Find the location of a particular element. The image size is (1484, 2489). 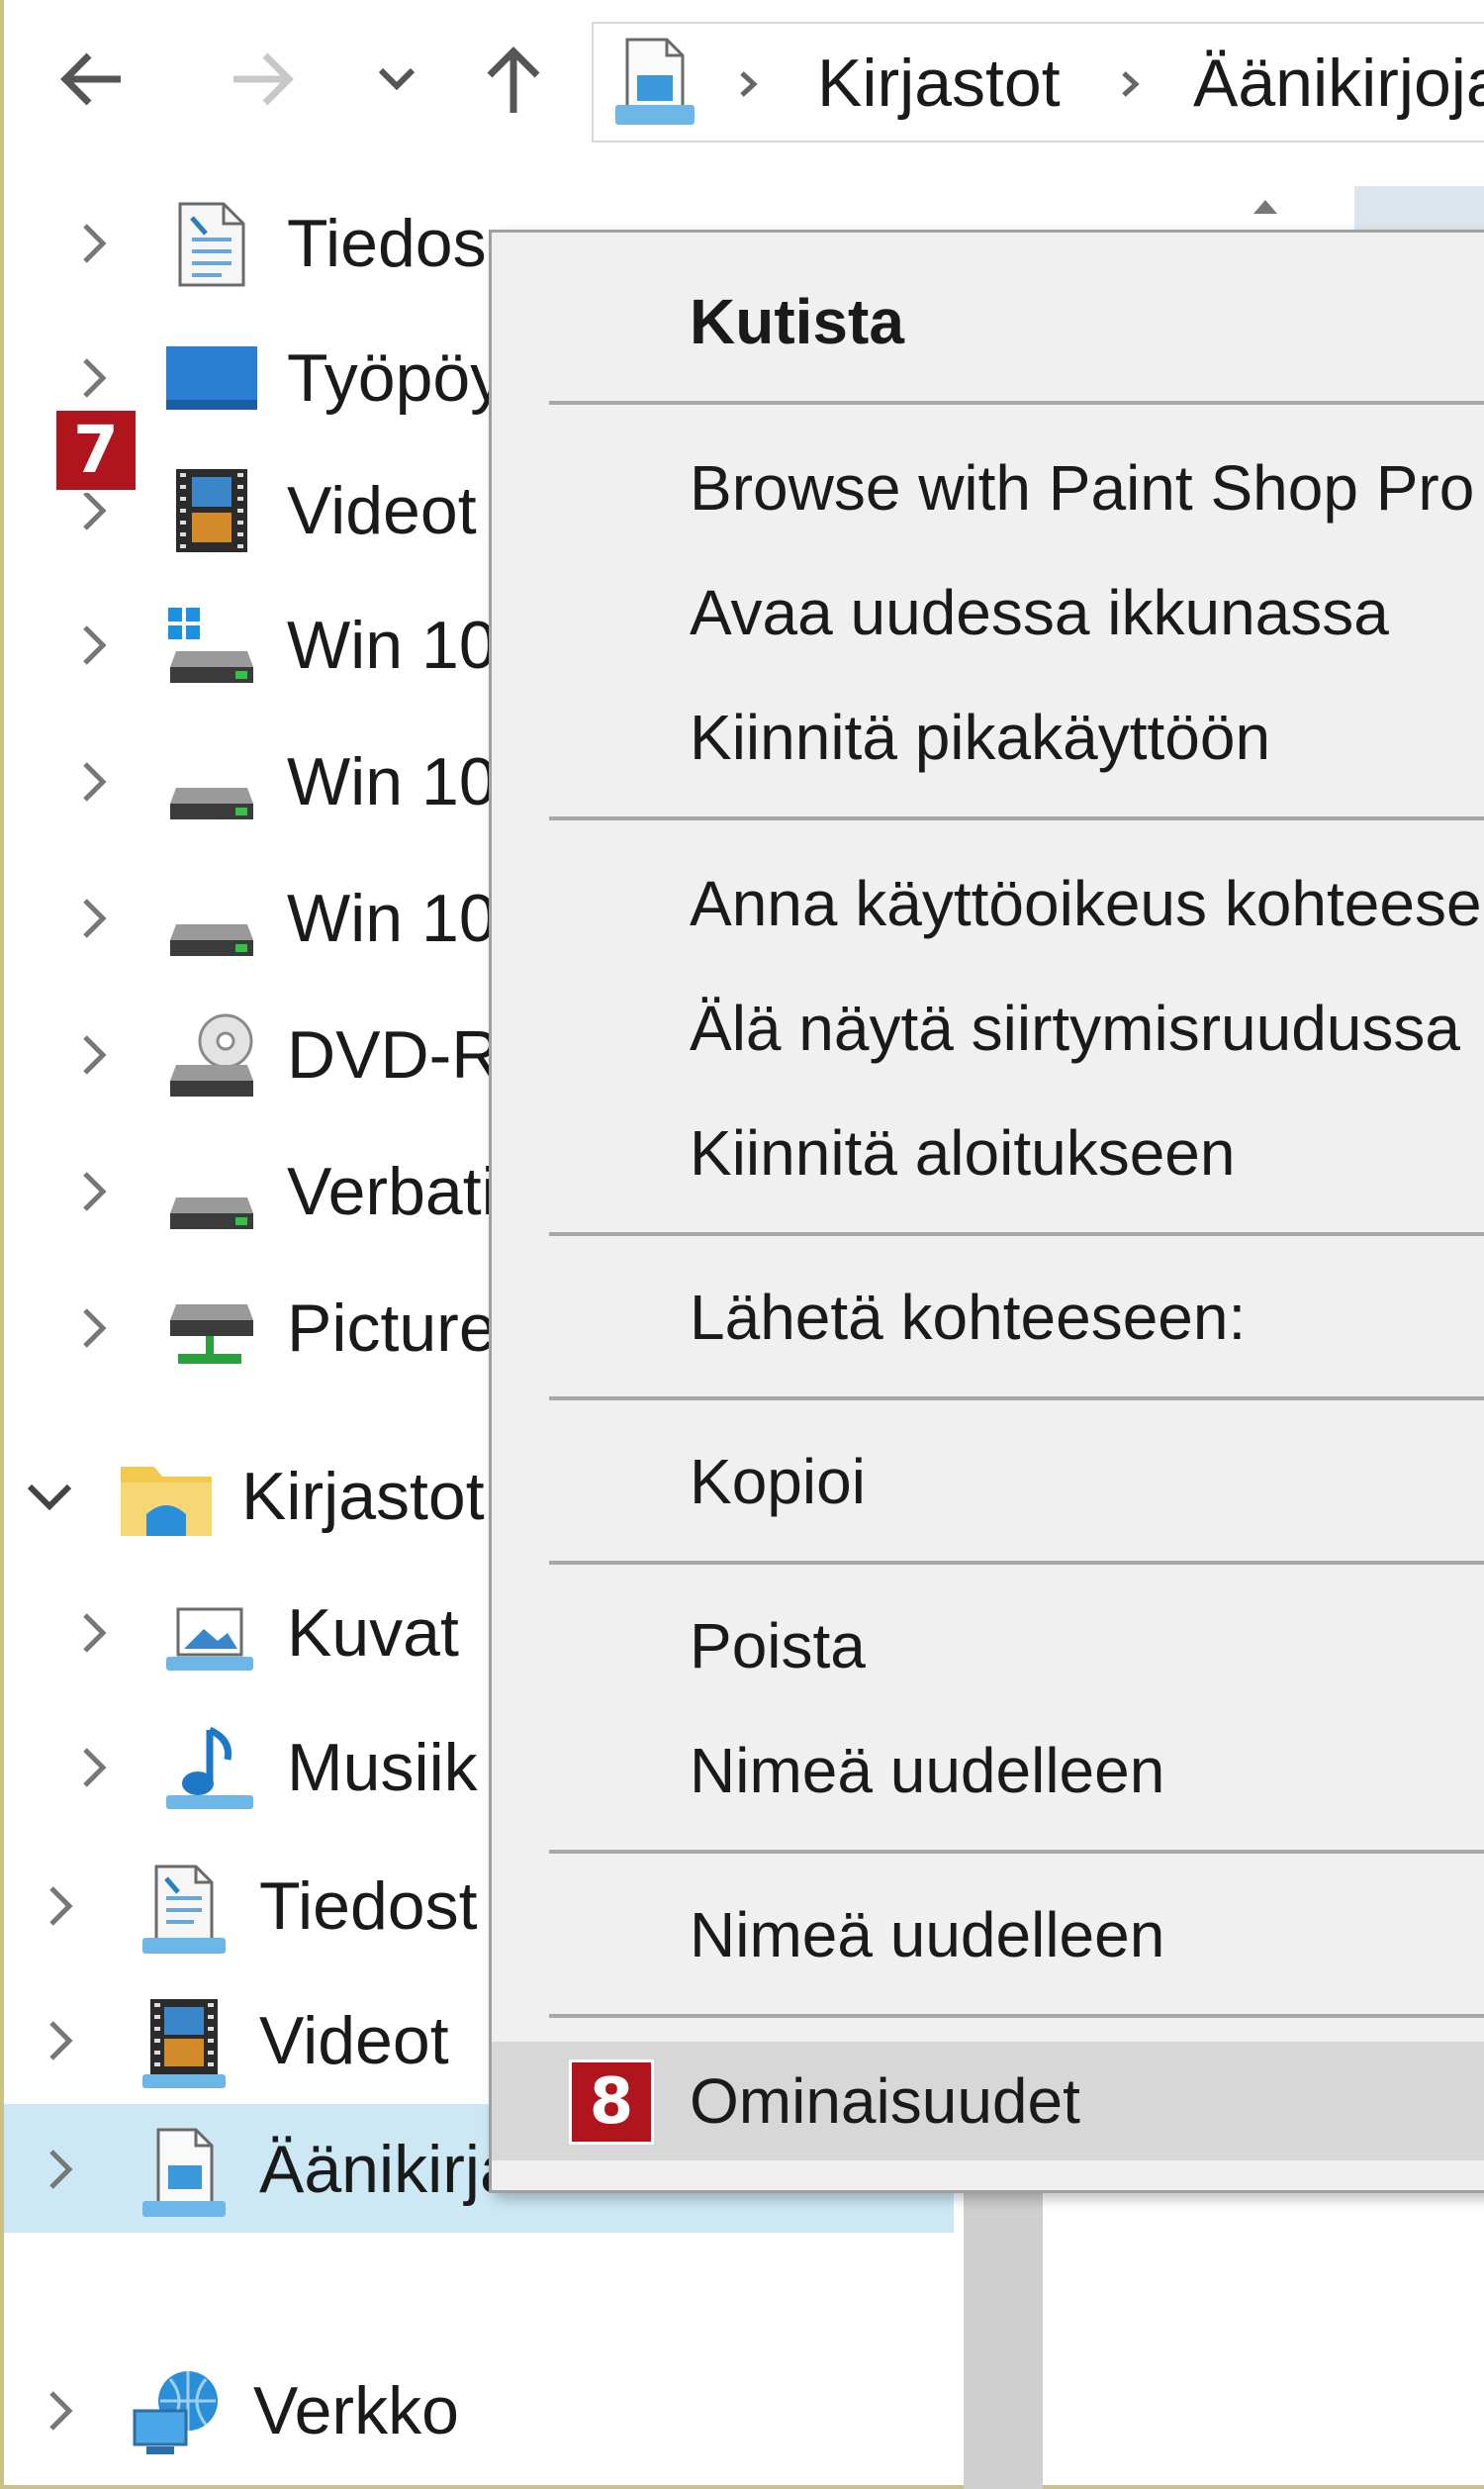

callout-badge-7: 7 is located at coordinates (96, 450).